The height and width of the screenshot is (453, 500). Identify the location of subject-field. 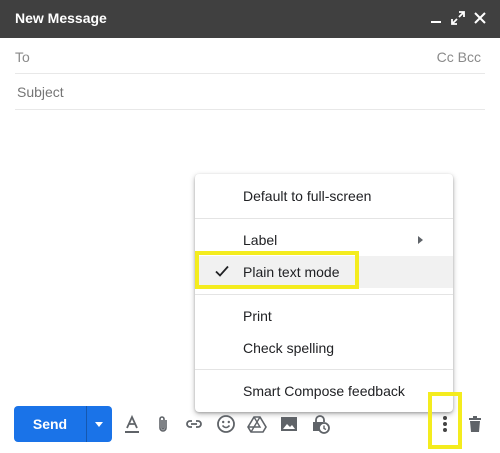
(252, 92).